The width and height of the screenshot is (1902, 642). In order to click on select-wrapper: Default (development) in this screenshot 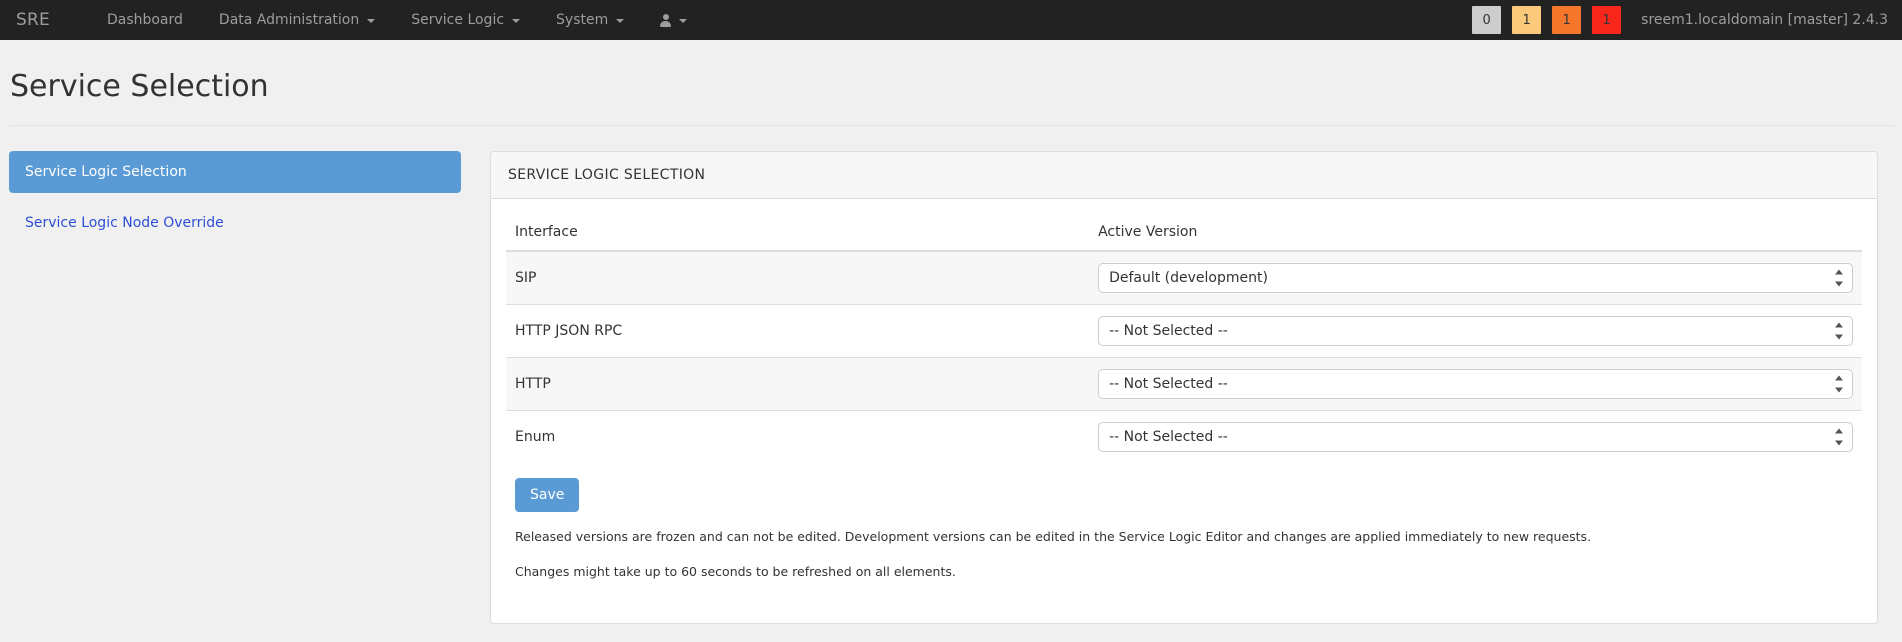, I will do `click(1475, 278)`.